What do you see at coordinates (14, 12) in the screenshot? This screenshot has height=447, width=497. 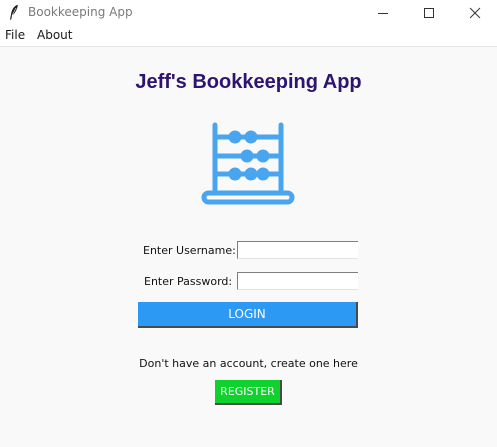 I see `feather-icon` at bounding box center [14, 12].